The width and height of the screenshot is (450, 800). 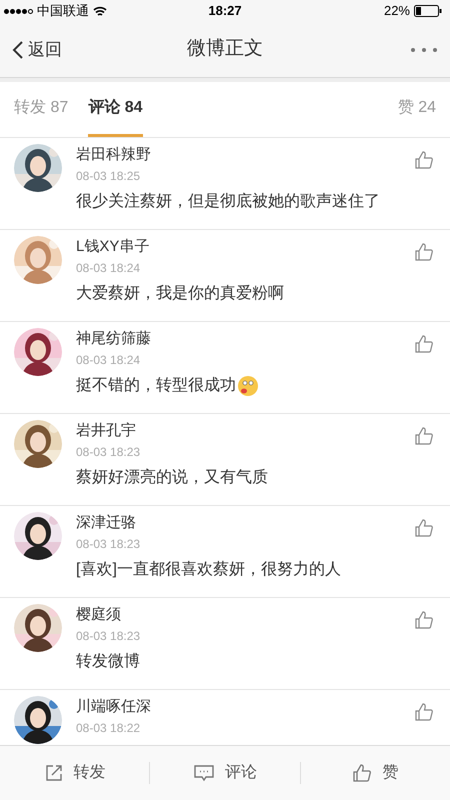 I want to click on status-time: 18:27, so click(x=225, y=11).